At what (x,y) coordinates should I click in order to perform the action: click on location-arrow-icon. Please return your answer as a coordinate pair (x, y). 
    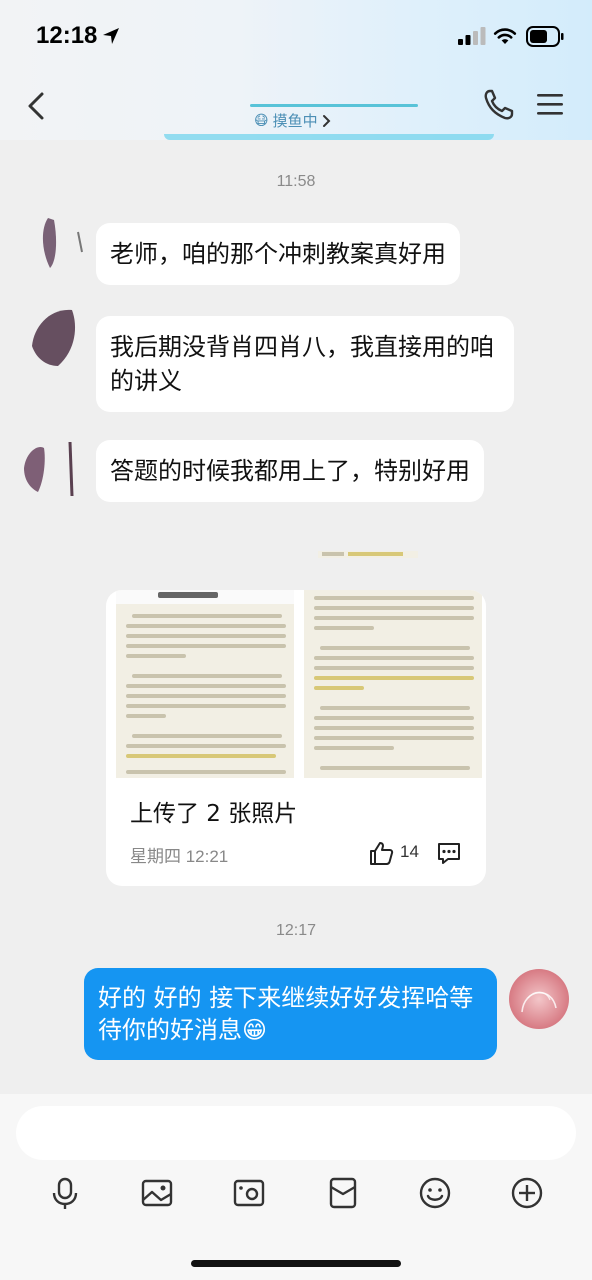
    Looking at the image, I should click on (111, 36).